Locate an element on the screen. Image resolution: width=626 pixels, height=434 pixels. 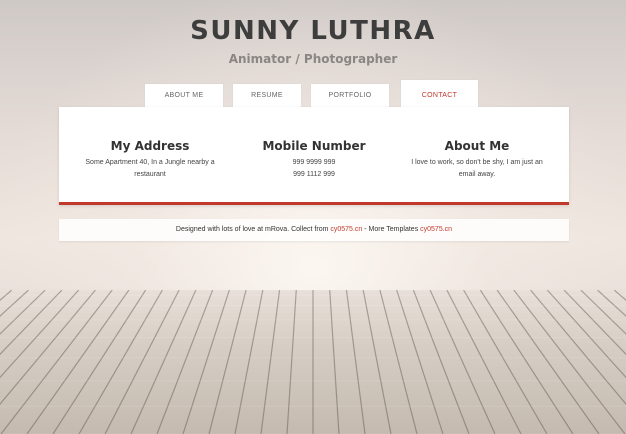
address-line: restaurant is located at coordinates (150, 174).